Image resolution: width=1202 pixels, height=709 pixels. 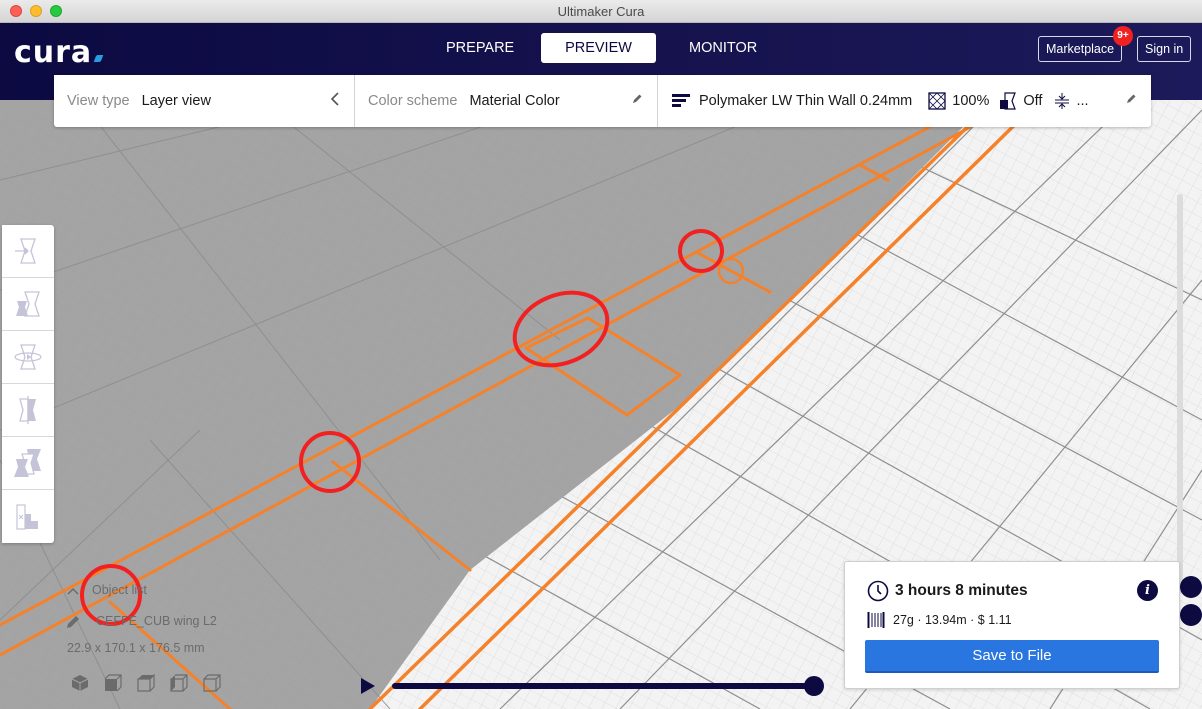 I want to click on profile-name: Polymaker LW Thin Wall 0.24mm, so click(x=806, y=101).